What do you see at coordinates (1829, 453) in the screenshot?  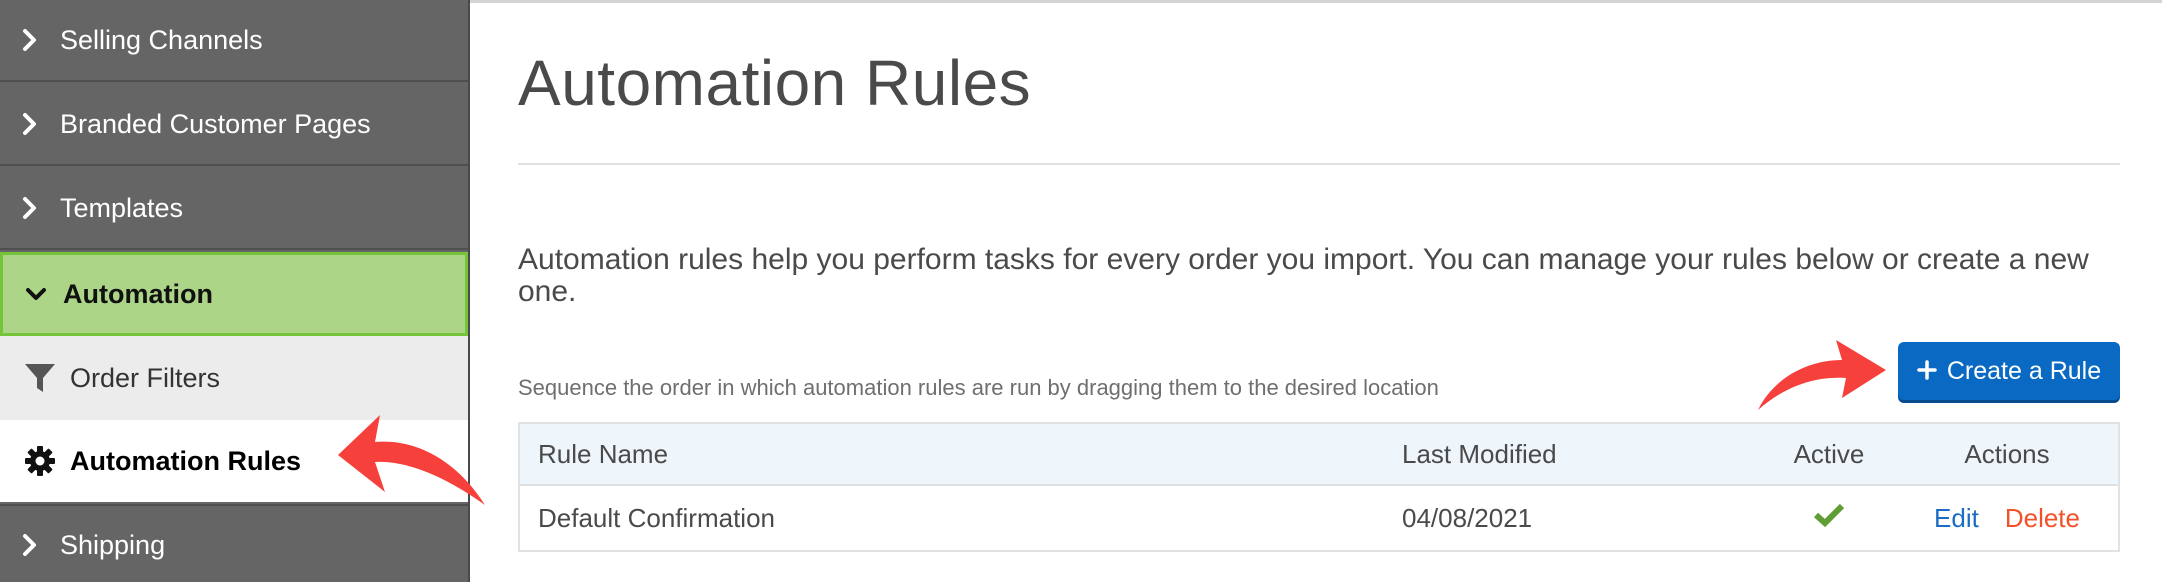 I see `column-header-active: Active` at bounding box center [1829, 453].